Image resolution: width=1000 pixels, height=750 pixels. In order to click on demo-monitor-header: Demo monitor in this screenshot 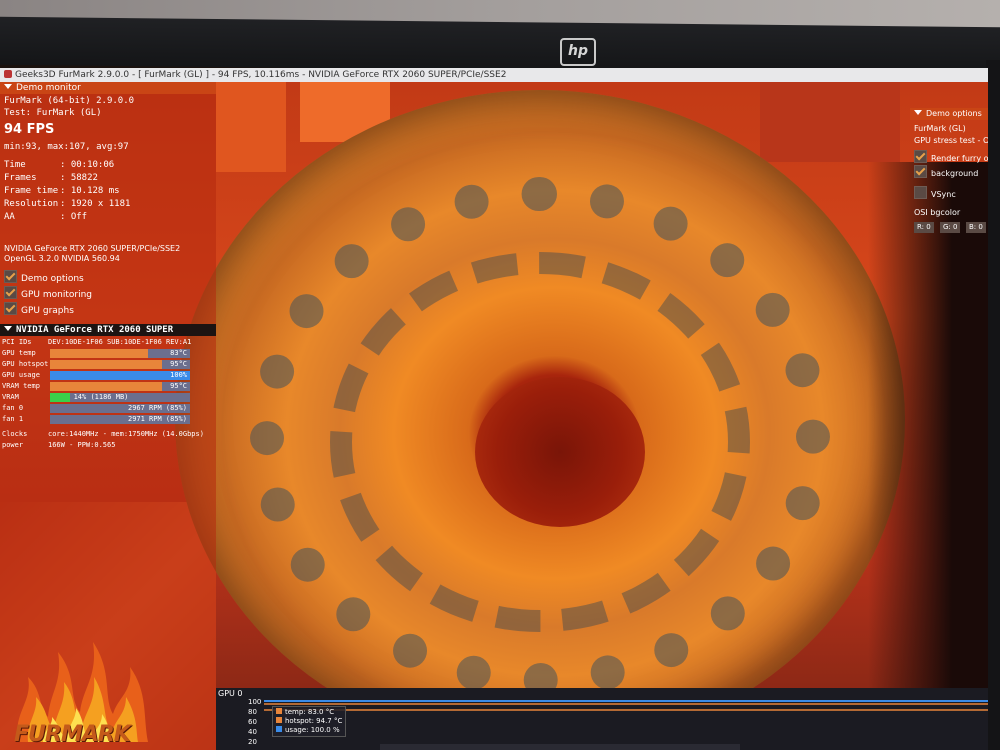, I will do `click(108, 88)`.